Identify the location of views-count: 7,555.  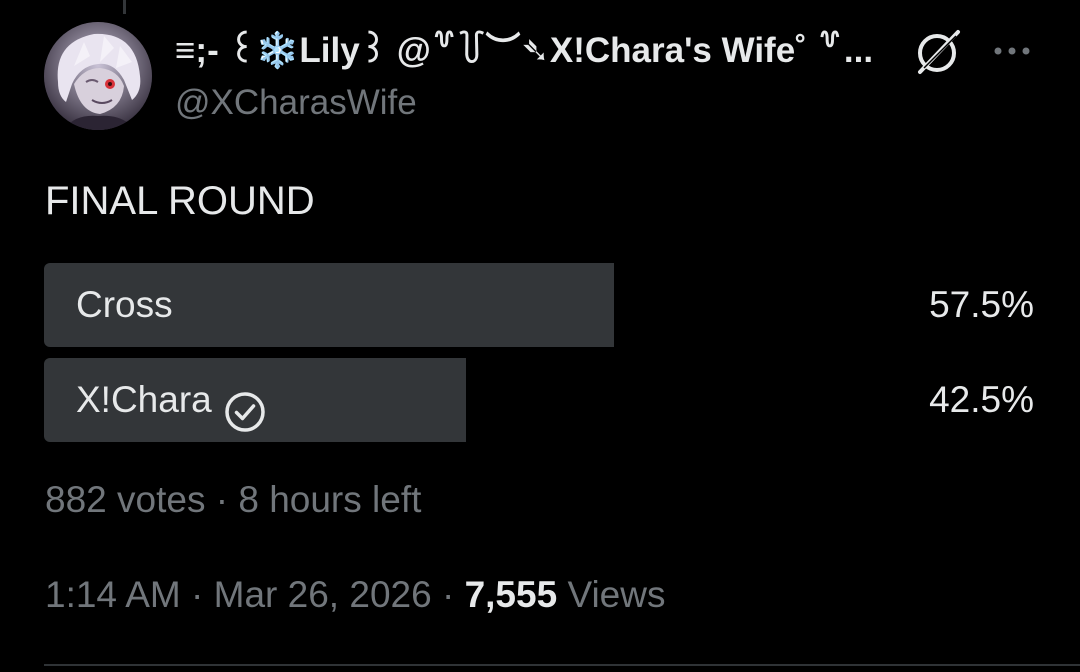
(511, 594).